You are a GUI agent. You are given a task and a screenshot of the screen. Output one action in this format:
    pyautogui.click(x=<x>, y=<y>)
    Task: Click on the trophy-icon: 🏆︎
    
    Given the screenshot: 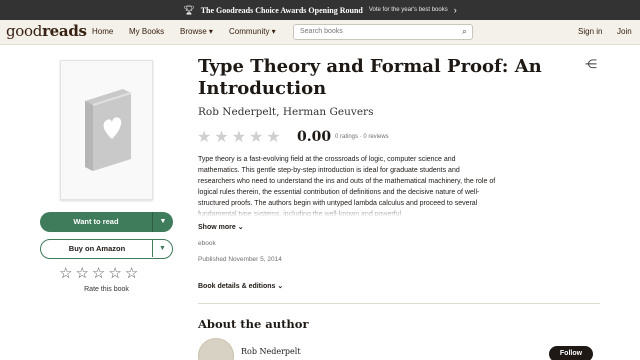 What is the action you would take?
    pyautogui.click(x=189, y=9)
    